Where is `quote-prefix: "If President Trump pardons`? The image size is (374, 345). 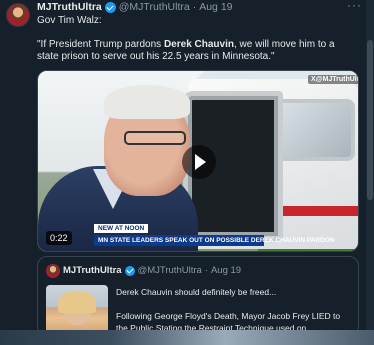
quote-prefix: "If President Trump pardons is located at coordinates (100, 44).